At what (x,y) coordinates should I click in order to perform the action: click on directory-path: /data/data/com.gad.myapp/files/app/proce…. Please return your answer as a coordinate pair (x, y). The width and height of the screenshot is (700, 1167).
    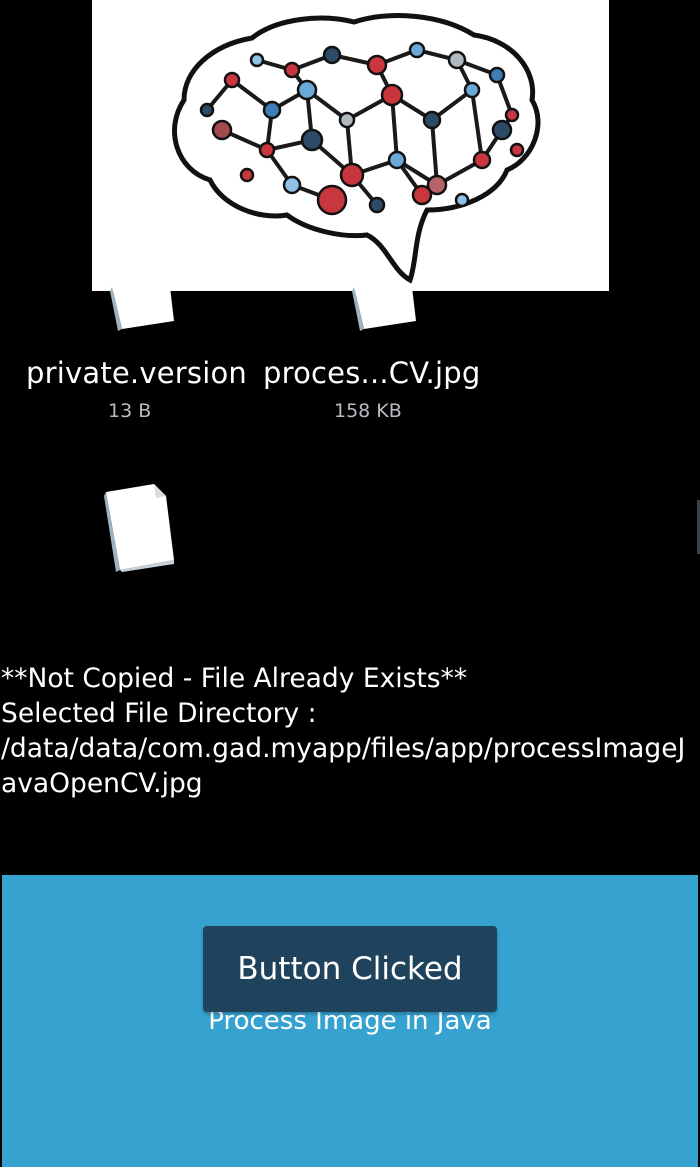
    Looking at the image, I should click on (343, 766).